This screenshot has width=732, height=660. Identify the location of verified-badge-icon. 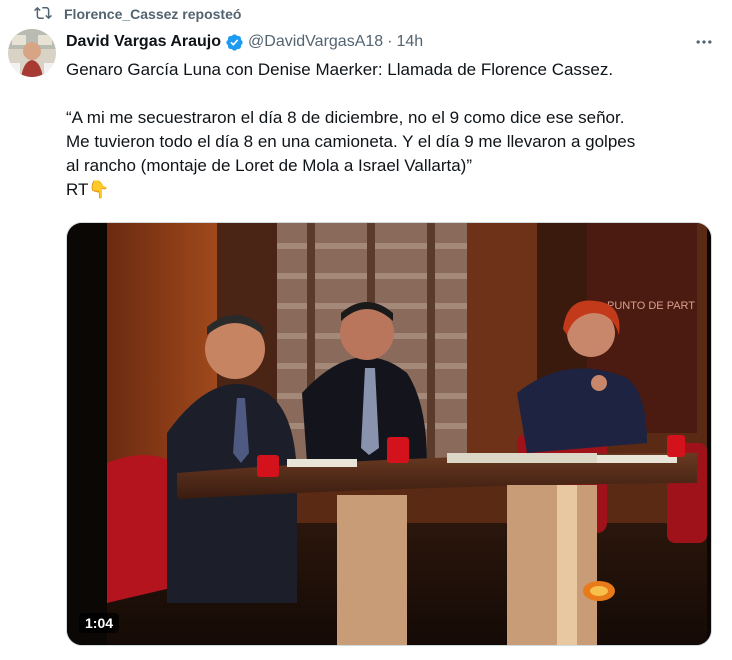
(234, 42).